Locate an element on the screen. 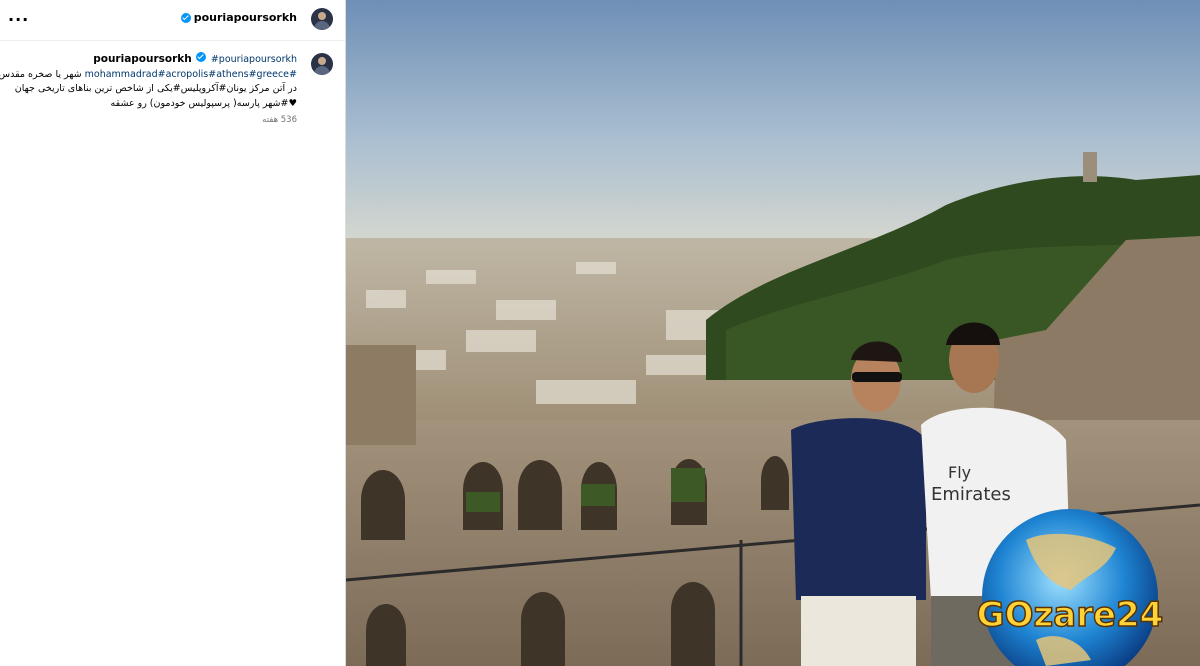 Image resolution: width=1200 pixels, height=666 pixels. header-avatar is located at coordinates (322, 19).